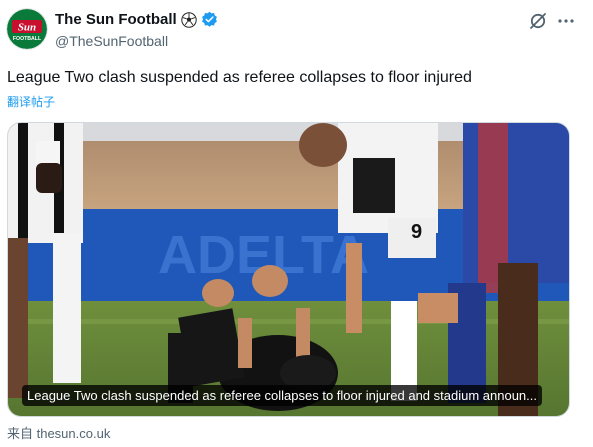 The image size is (593, 447). What do you see at coordinates (31, 101) in the screenshot?
I see `translate-post-link: 翻译帖子` at bounding box center [31, 101].